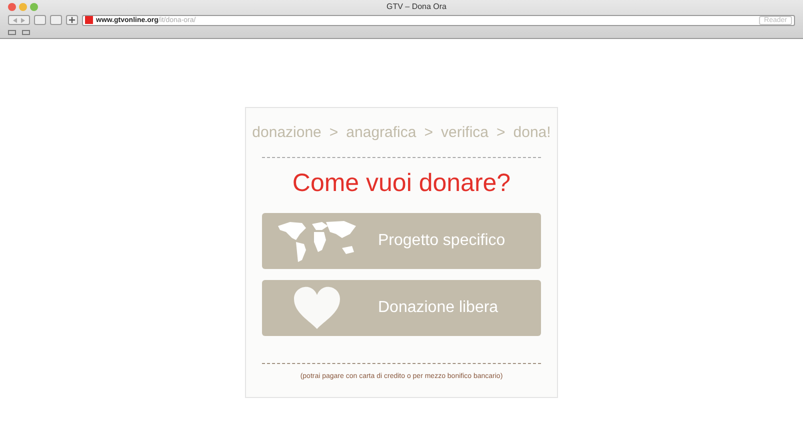 The width and height of the screenshot is (803, 444). Describe the element at coordinates (89, 20) in the screenshot. I see `site-logo-icon` at that location.